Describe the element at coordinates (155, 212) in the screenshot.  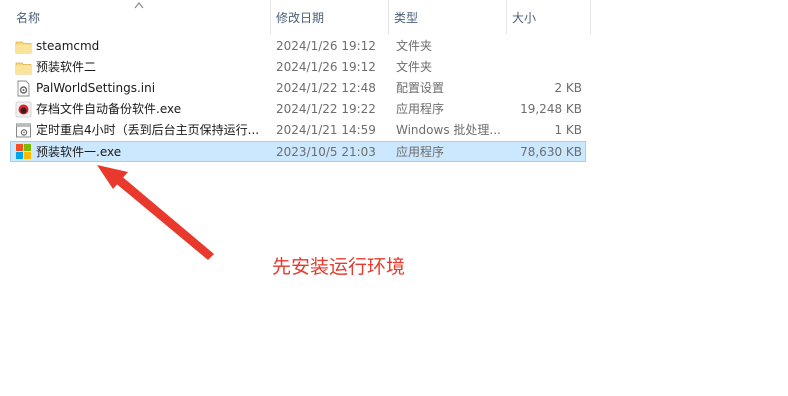
I see `annotation-arrow` at that location.